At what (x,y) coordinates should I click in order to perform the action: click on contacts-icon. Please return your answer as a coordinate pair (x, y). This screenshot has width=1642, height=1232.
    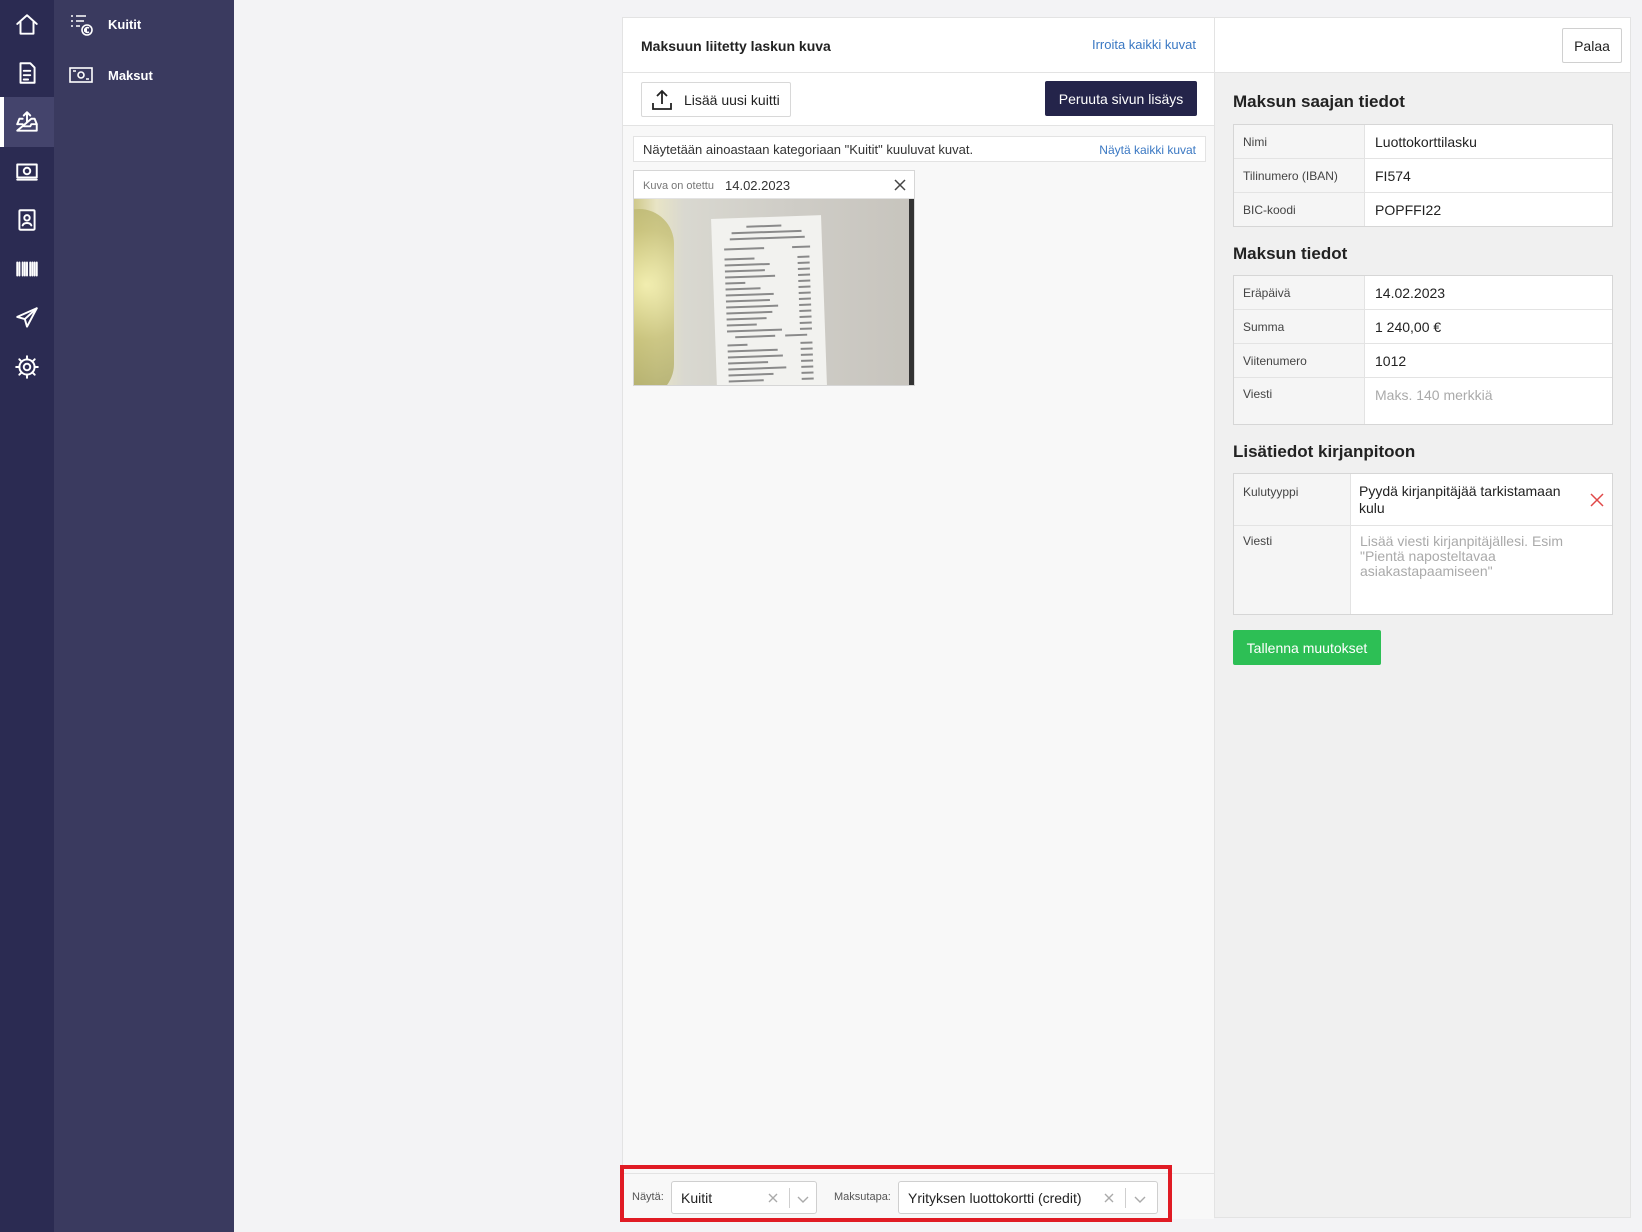
    Looking at the image, I should click on (27, 220).